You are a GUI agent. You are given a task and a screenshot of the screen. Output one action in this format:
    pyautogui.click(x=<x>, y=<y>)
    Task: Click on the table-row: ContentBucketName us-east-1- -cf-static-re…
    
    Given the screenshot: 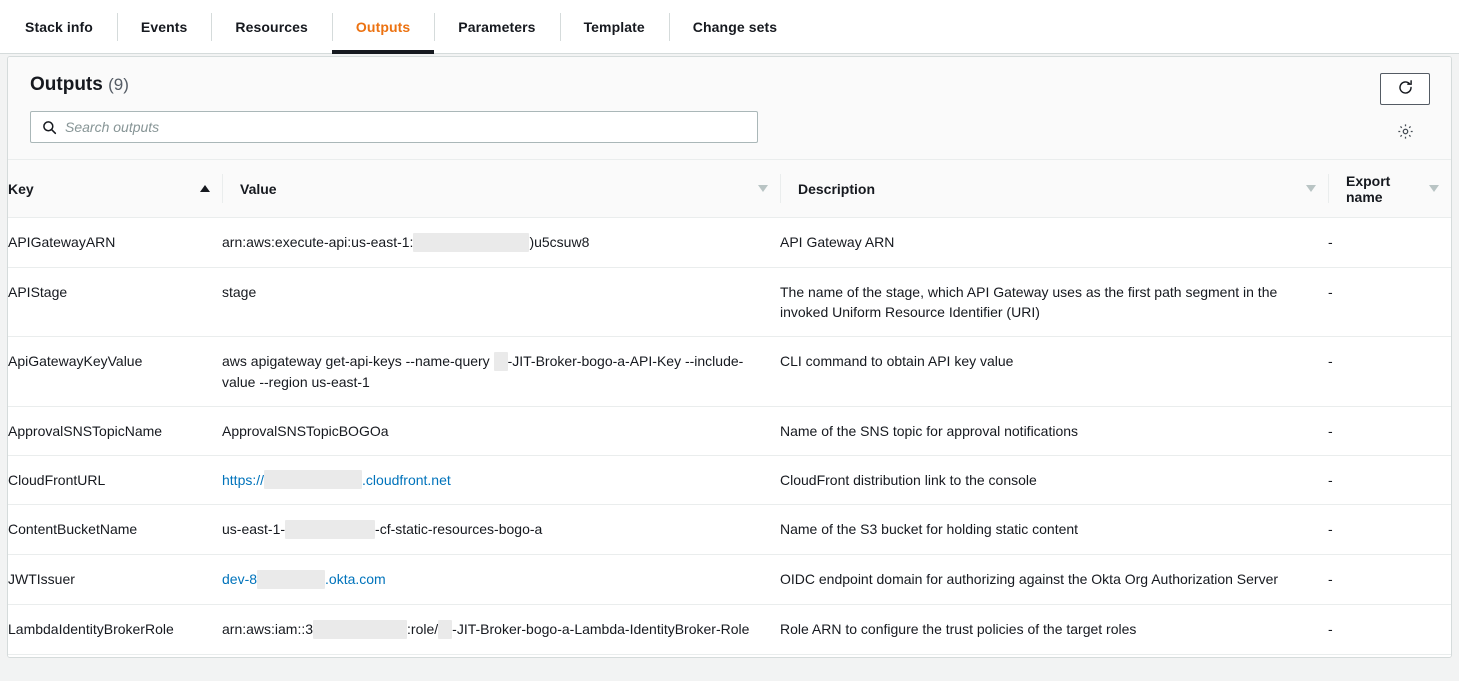 What is the action you would take?
    pyautogui.click(x=729, y=530)
    